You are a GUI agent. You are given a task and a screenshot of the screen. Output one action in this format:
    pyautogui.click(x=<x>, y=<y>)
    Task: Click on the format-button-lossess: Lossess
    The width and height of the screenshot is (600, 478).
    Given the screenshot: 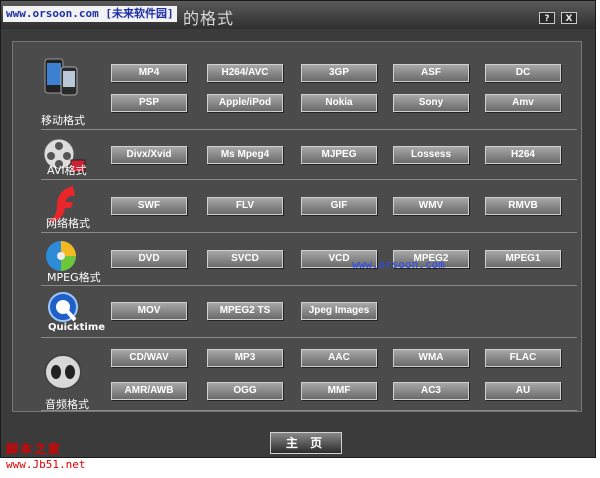 What is the action you would take?
    pyautogui.click(x=431, y=155)
    